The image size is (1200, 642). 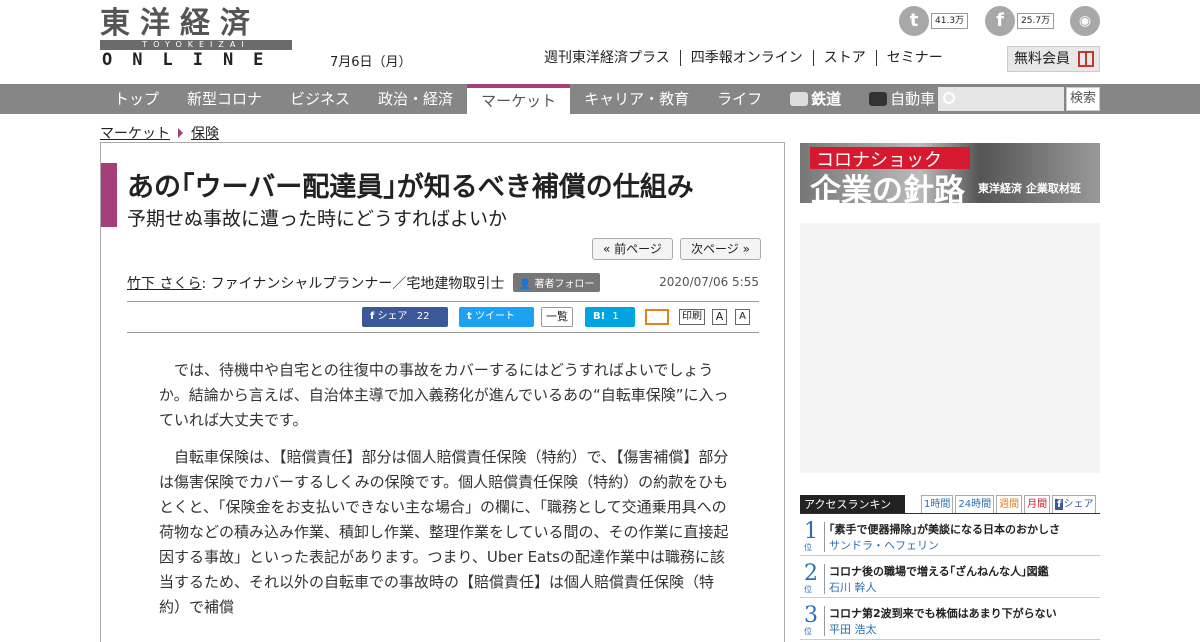 I want to click on site-logo: 東洋経済 TOYOKEIZAI ONLINE, so click(x=196, y=39).